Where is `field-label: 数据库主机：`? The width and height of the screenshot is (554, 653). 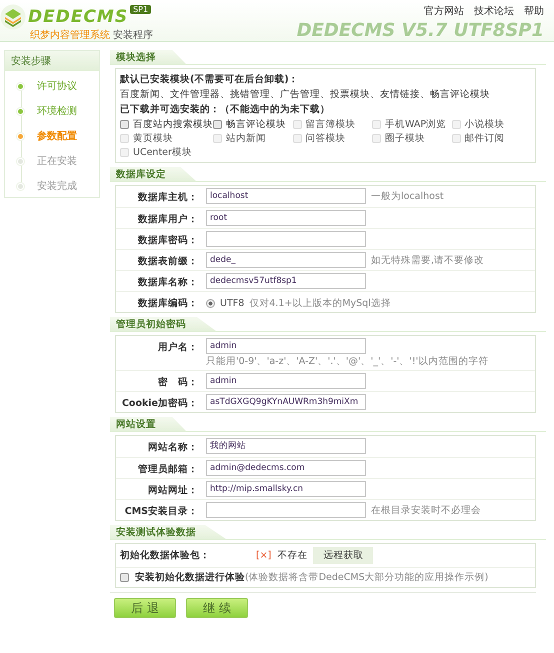
field-label: 数据库主机： is located at coordinates (167, 197).